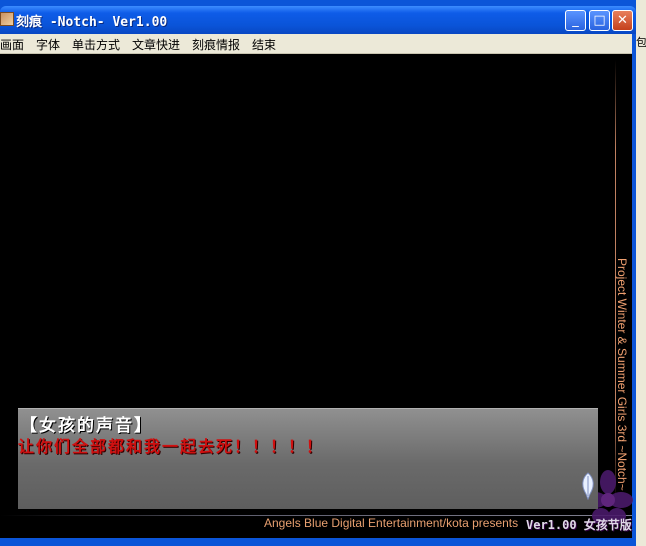 This screenshot has width=646, height=546. I want to click on window-title: 刻痕 -Notch- Ver1.00, so click(92, 22).